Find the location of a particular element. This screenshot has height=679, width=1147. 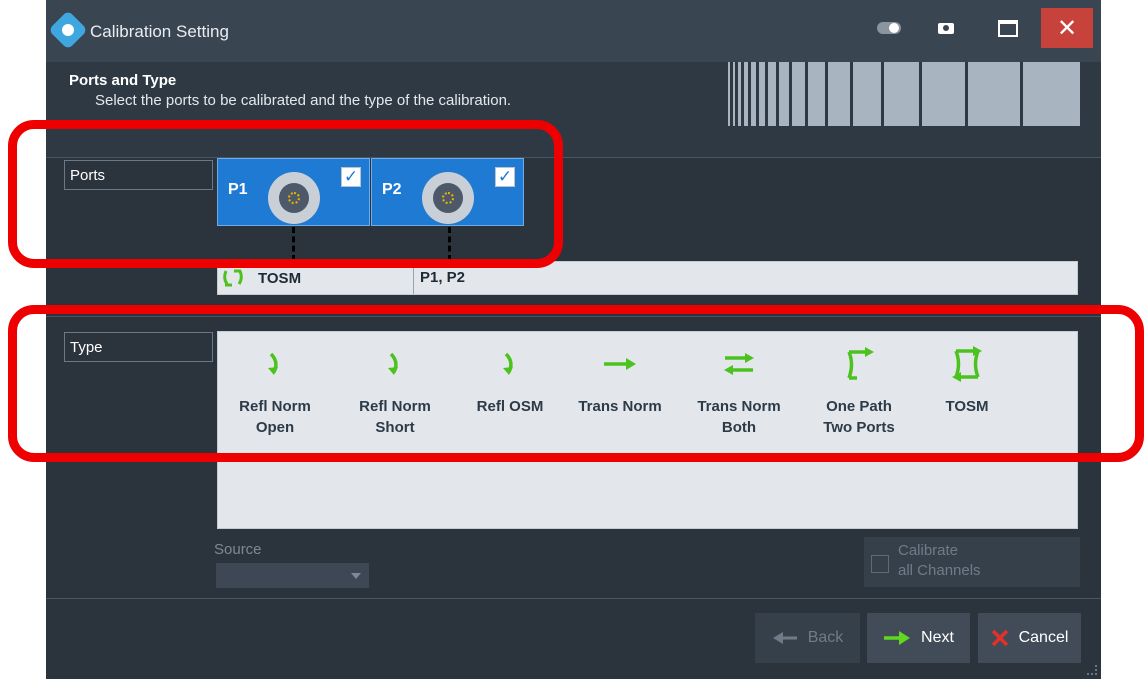

cancel-button: Cancel is located at coordinates (1029, 638).